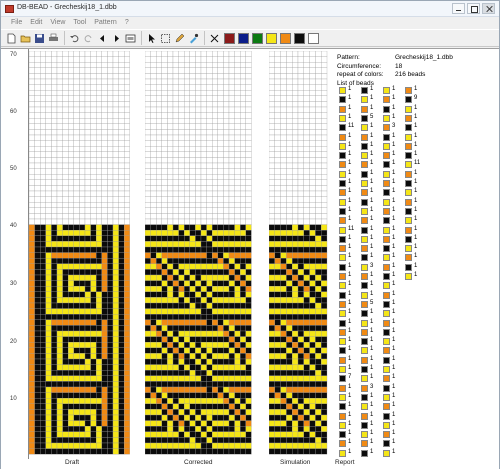 This screenshot has width=500, height=469. Describe the element at coordinates (53, 38) in the screenshot. I see `print-icon` at that location.